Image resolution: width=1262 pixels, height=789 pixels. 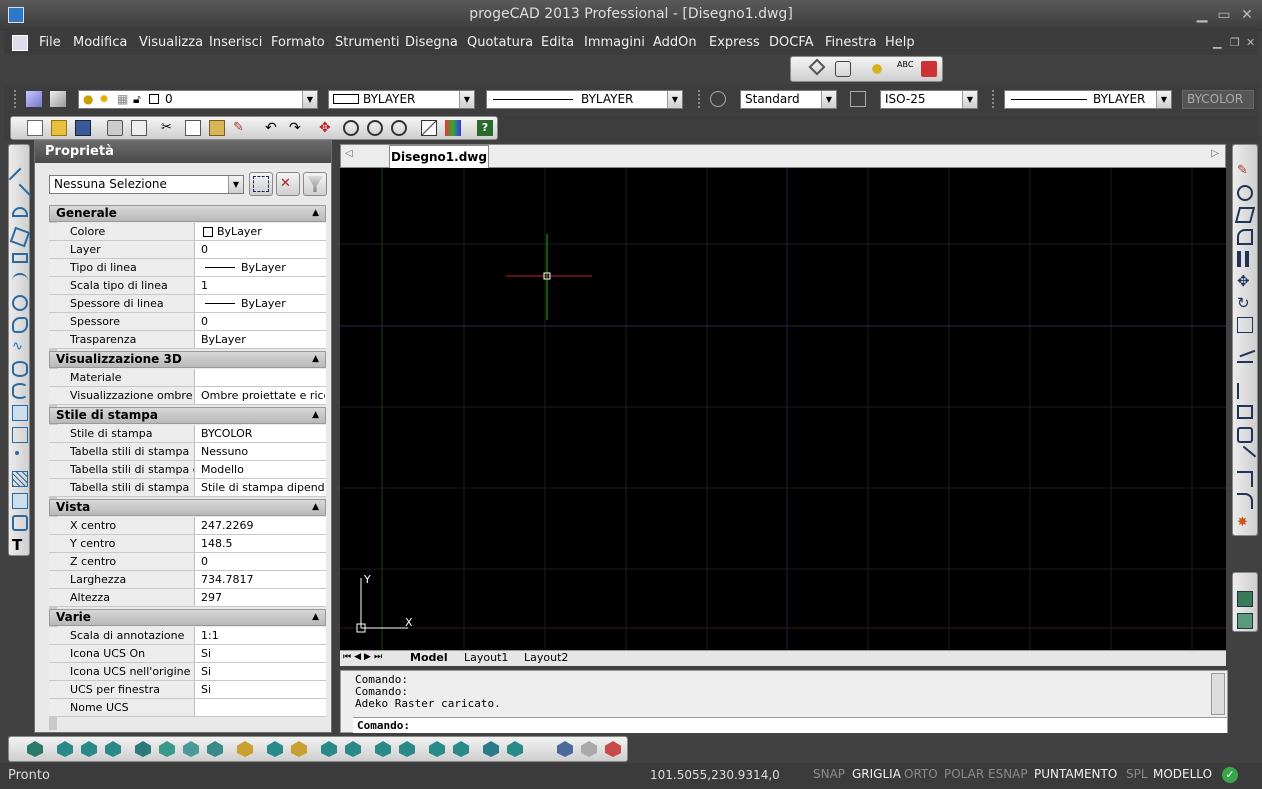 I want to click on array-icon, so click(x=1245, y=259).